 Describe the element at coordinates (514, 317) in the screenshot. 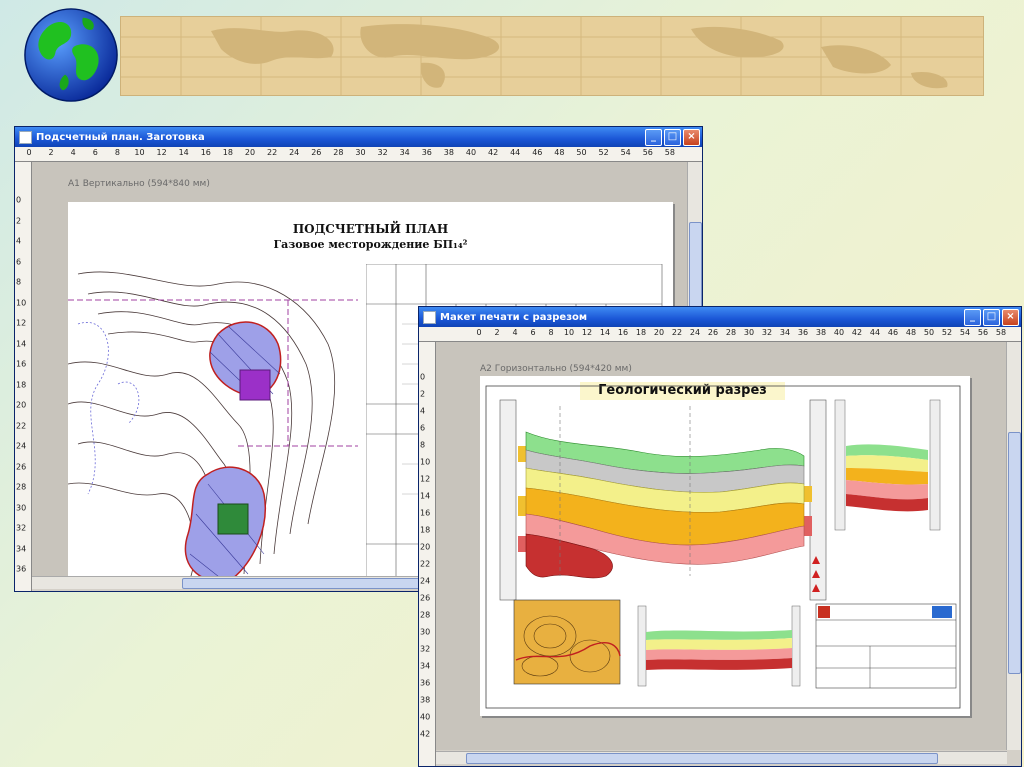

I see `section-window-title: Макет печати с разрезом` at that location.